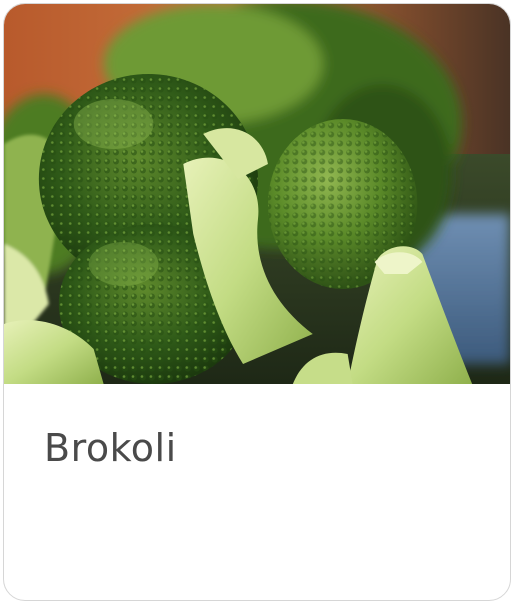  I want to click on product-title: Brokoli, so click(110, 448).